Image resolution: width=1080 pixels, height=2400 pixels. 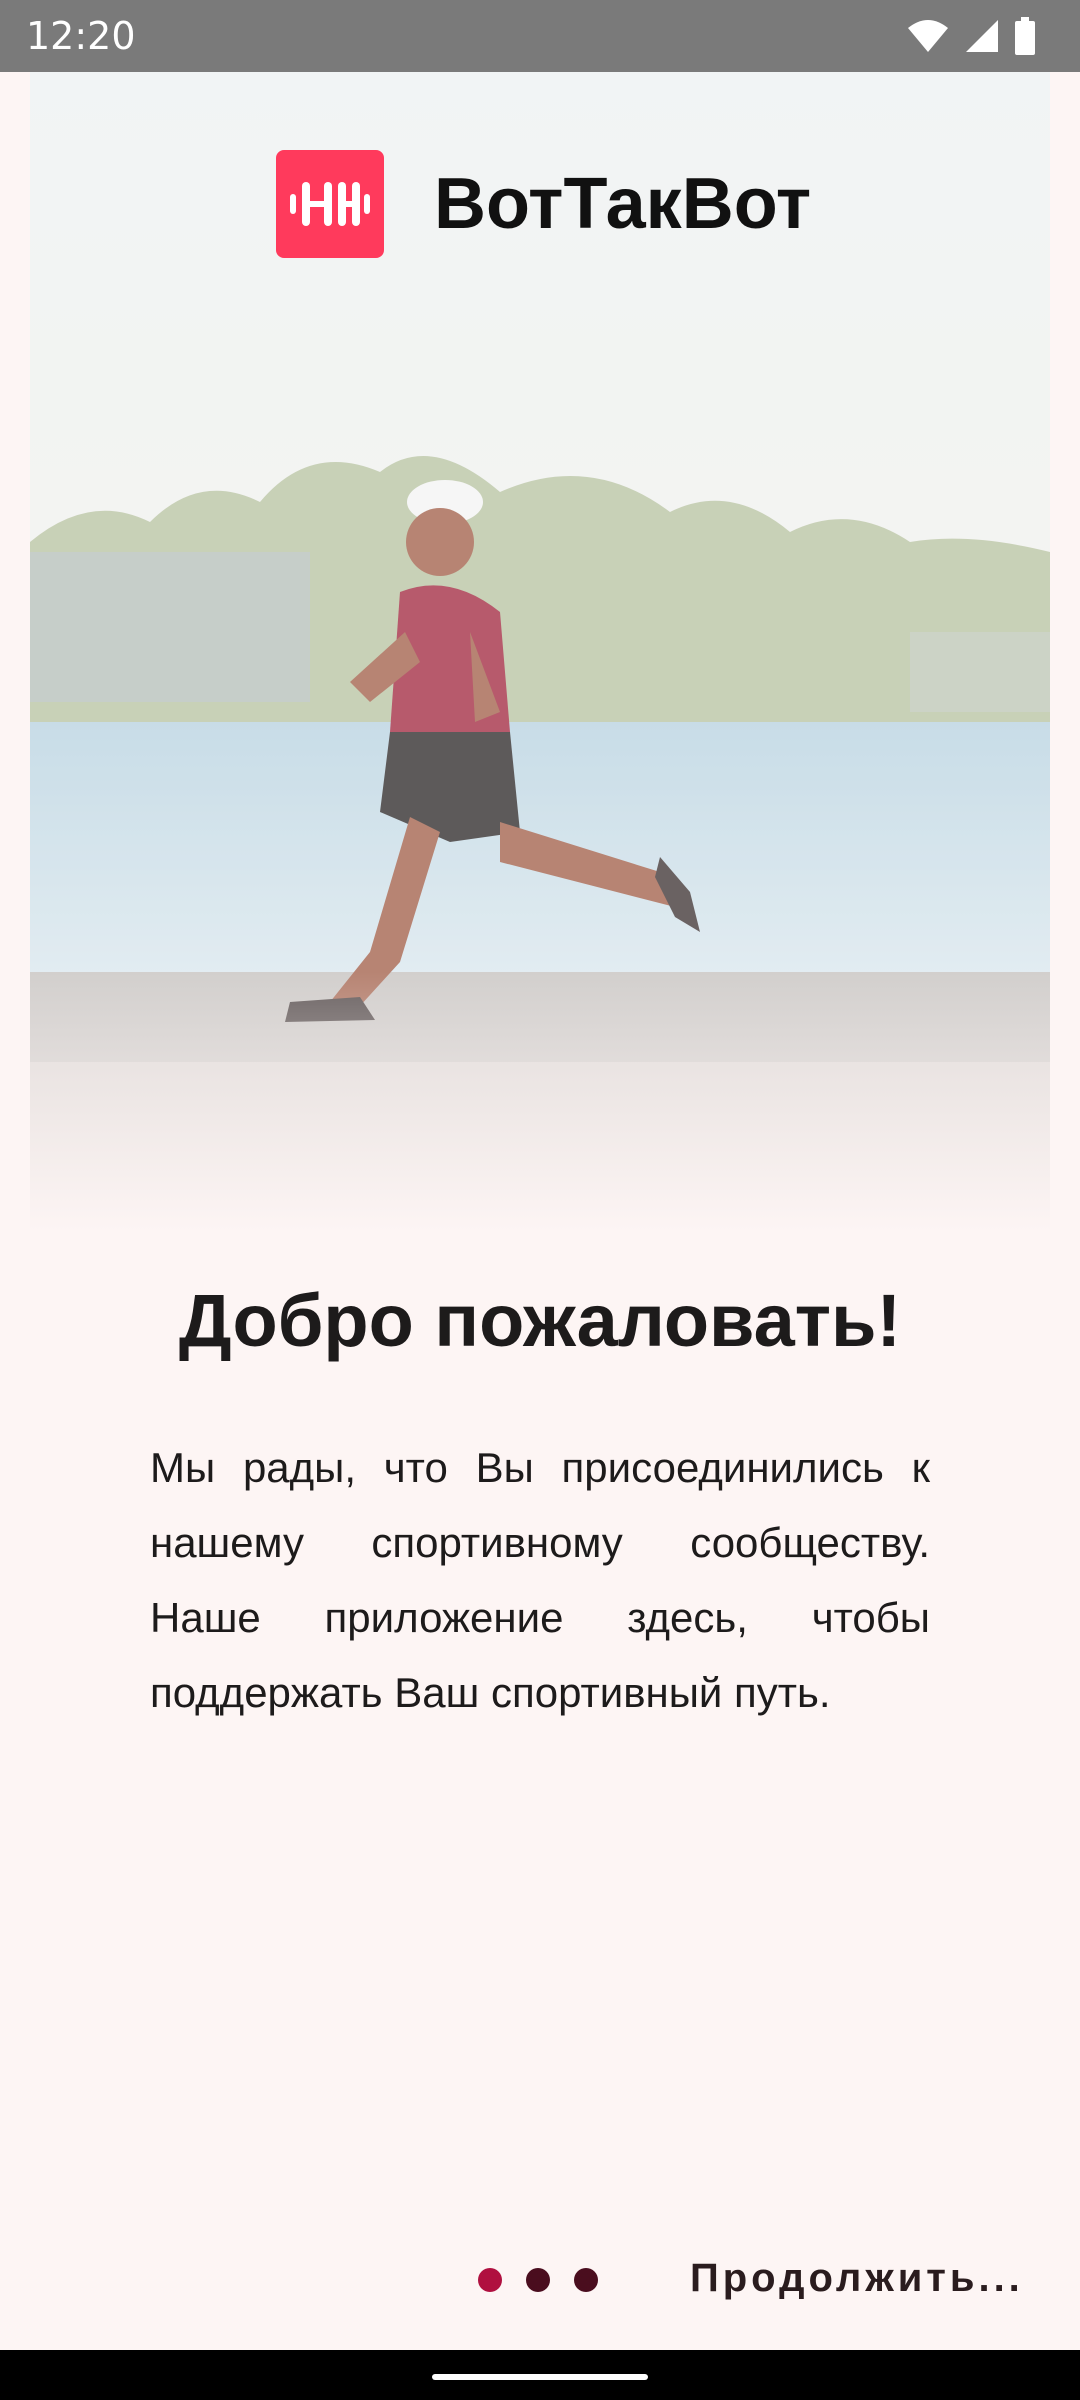 I want to click on signal-icon, so click(x=982, y=36).